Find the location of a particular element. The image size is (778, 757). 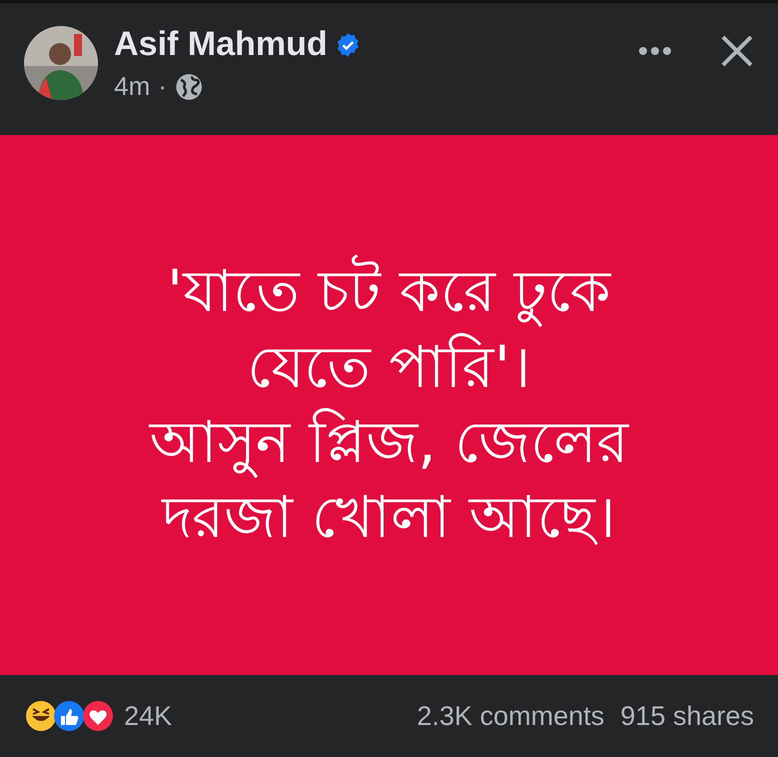

comment-count: 2.3K comments is located at coordinates (510, 716).